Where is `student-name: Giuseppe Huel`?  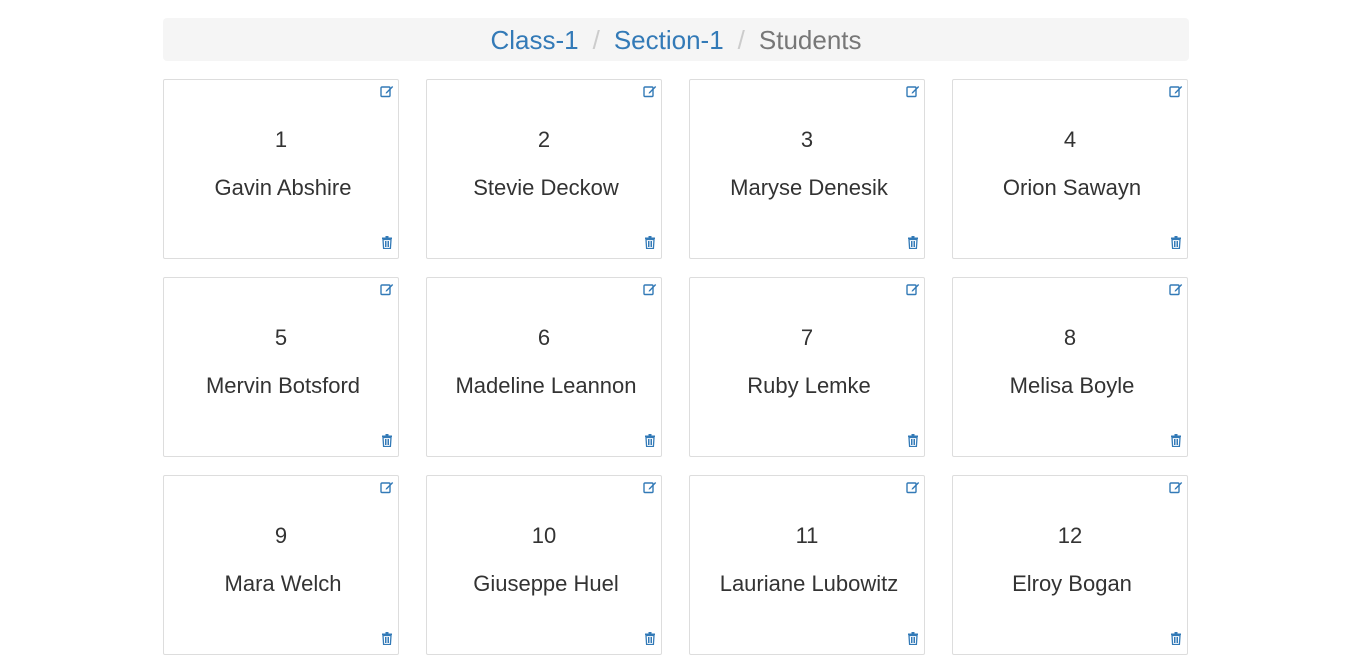
student-name: Giuseppe Huel is located at coordinates (546, 583).